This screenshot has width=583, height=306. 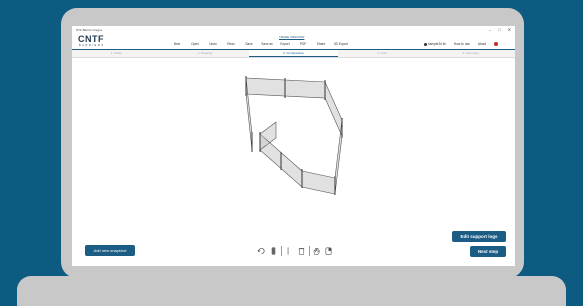 What do you see at coordinates (110, 250) in the screenshot?
I see `add-snapshot-button: Add new snapshot` at bounding box center [110, 250].